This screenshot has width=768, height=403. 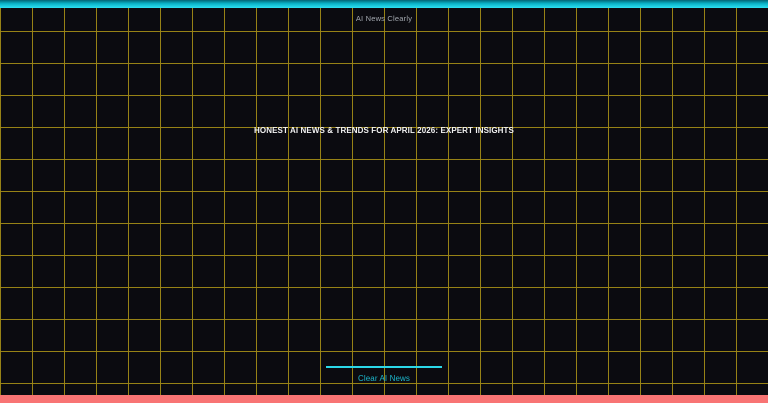 What do you see at coordinates (384, 399) in the screenshot?
I see `bottom-accent-bar` at bounding box center [384, 399].